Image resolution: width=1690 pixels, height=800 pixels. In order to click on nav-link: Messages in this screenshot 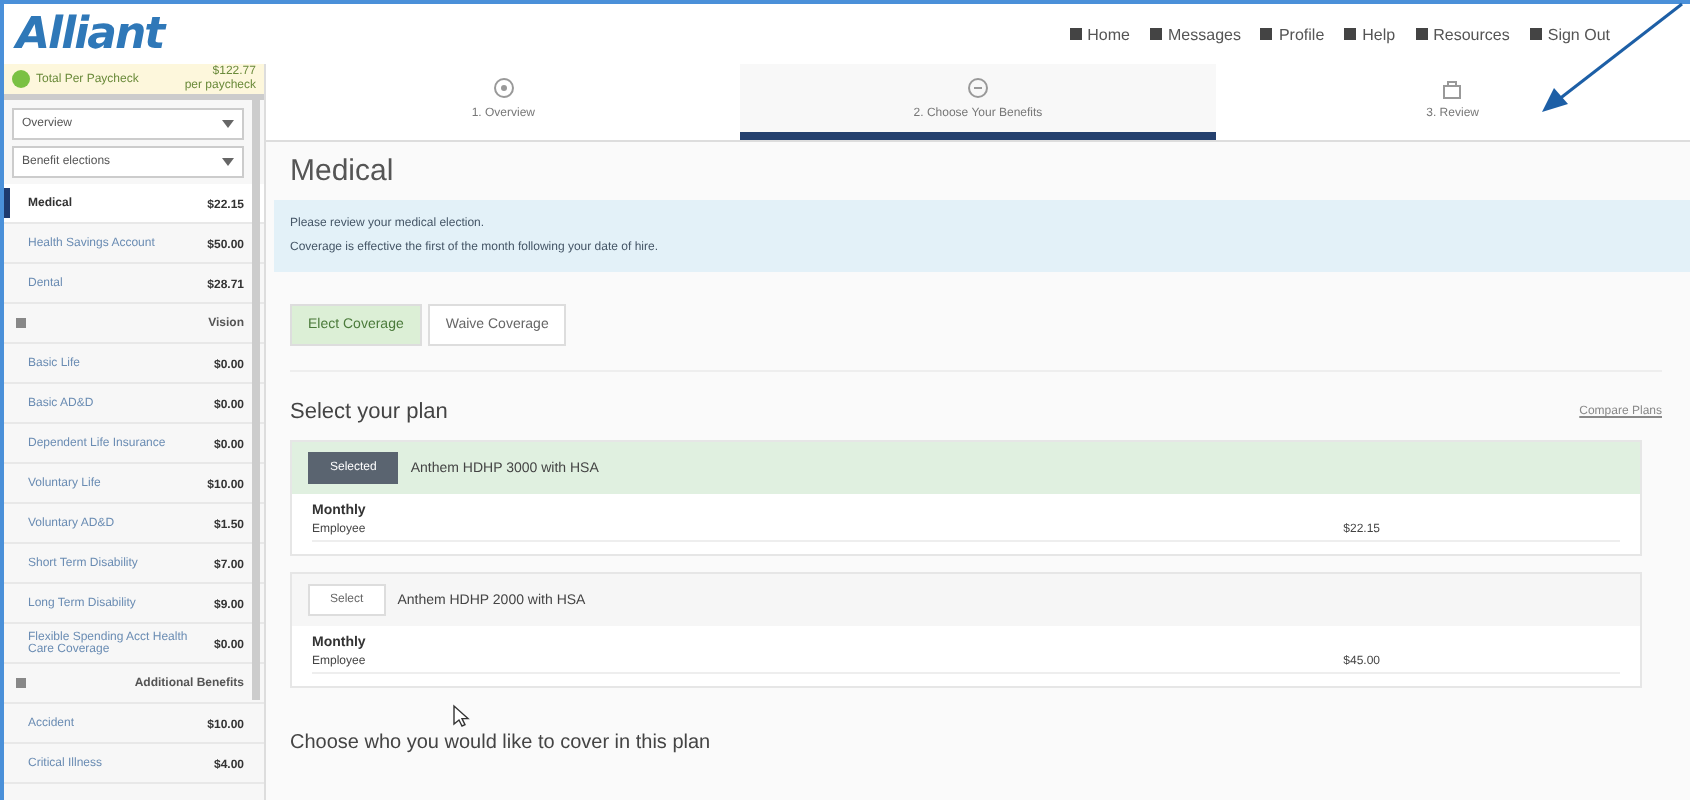, I will do `click(1195, 34)`.